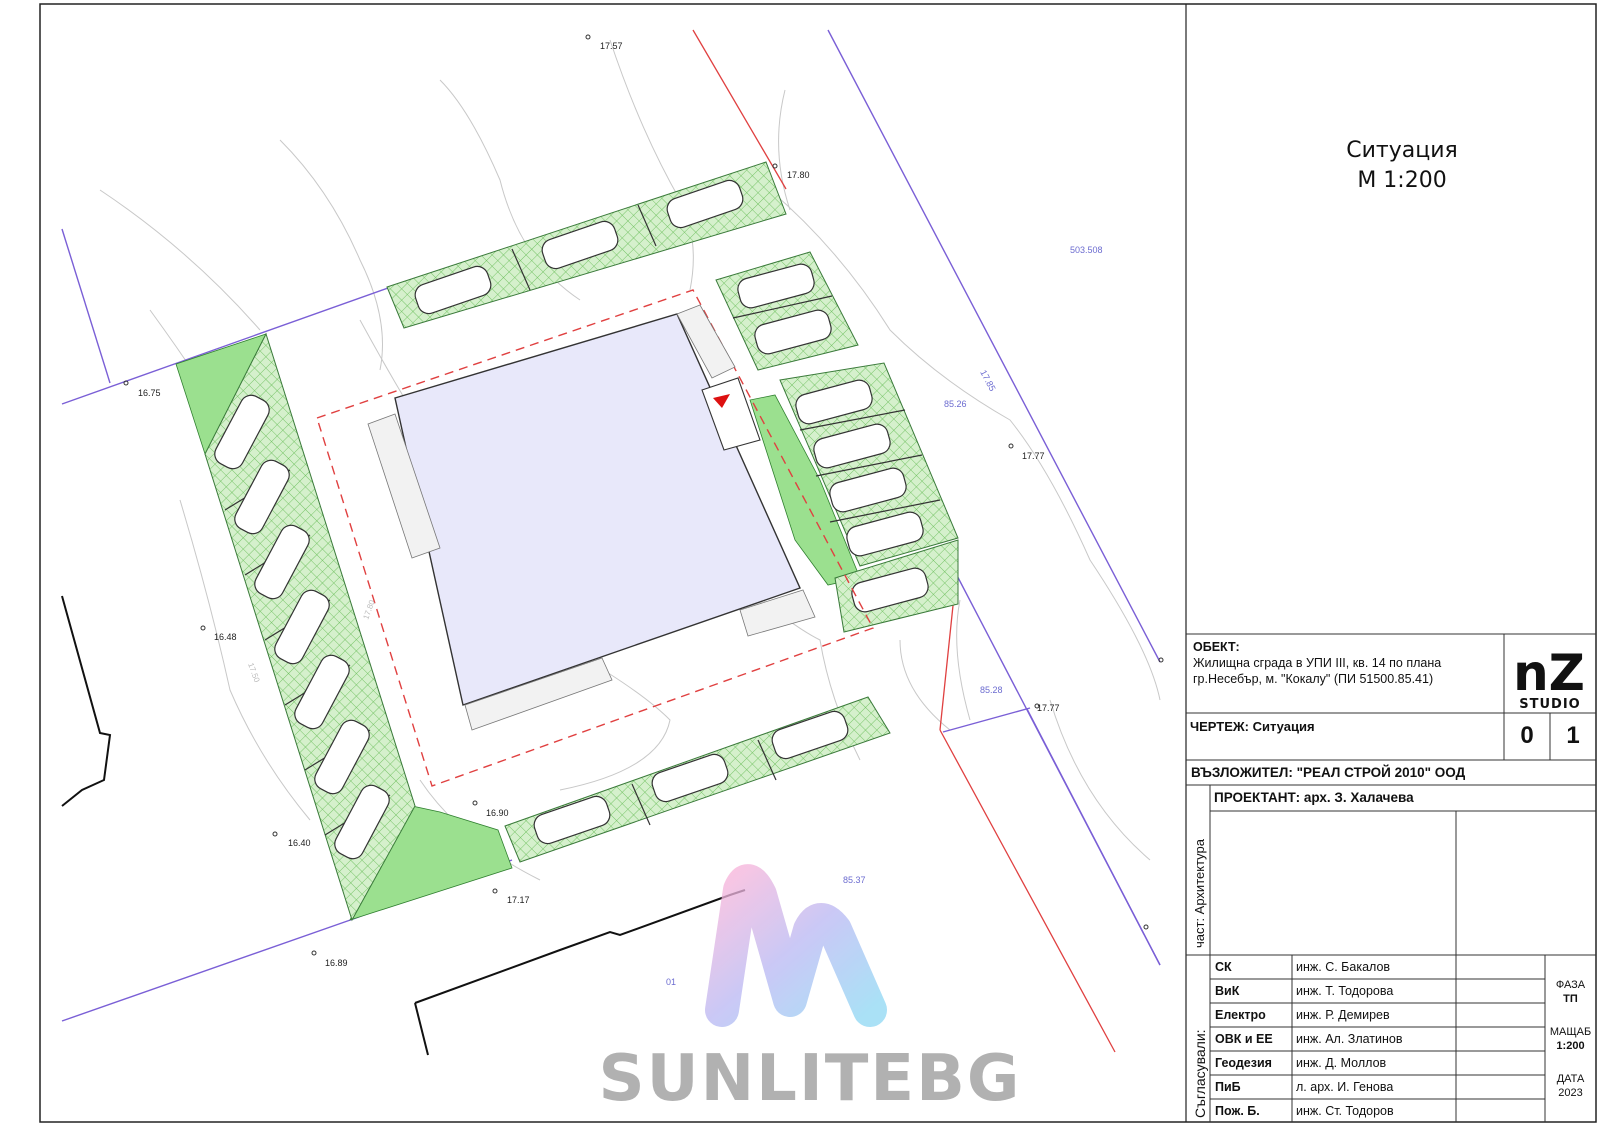 Image resolution: width=1600 pixels, height=1127 pixels. What do you see at coordinates (1402, 180) in the screenshot?
I see `drawing-scale: М 1:200` at bounding box center [1402, 180].